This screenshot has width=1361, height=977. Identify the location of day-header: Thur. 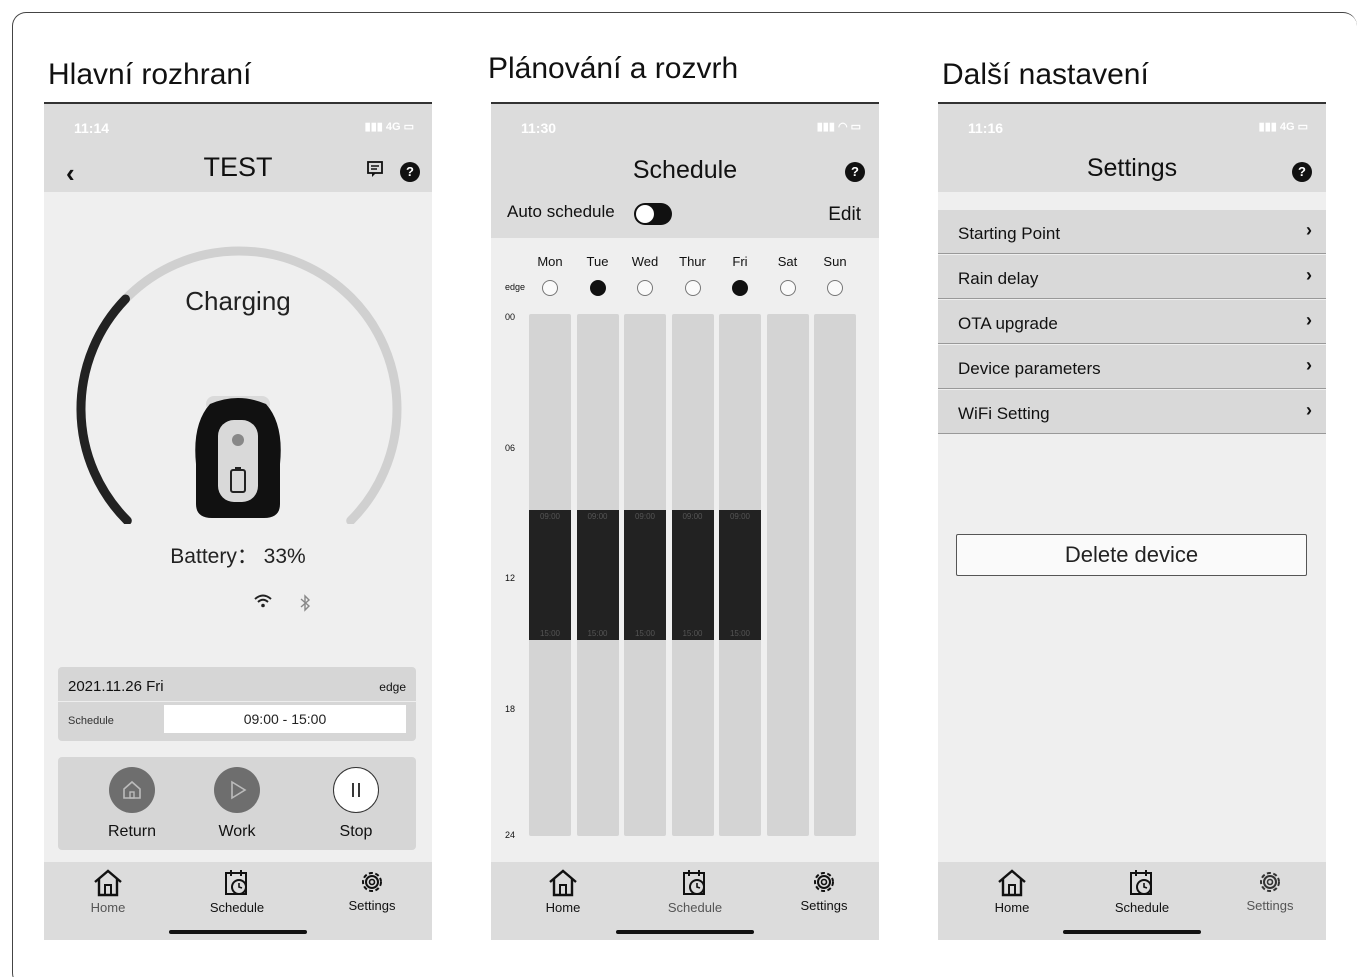
(692, 261).